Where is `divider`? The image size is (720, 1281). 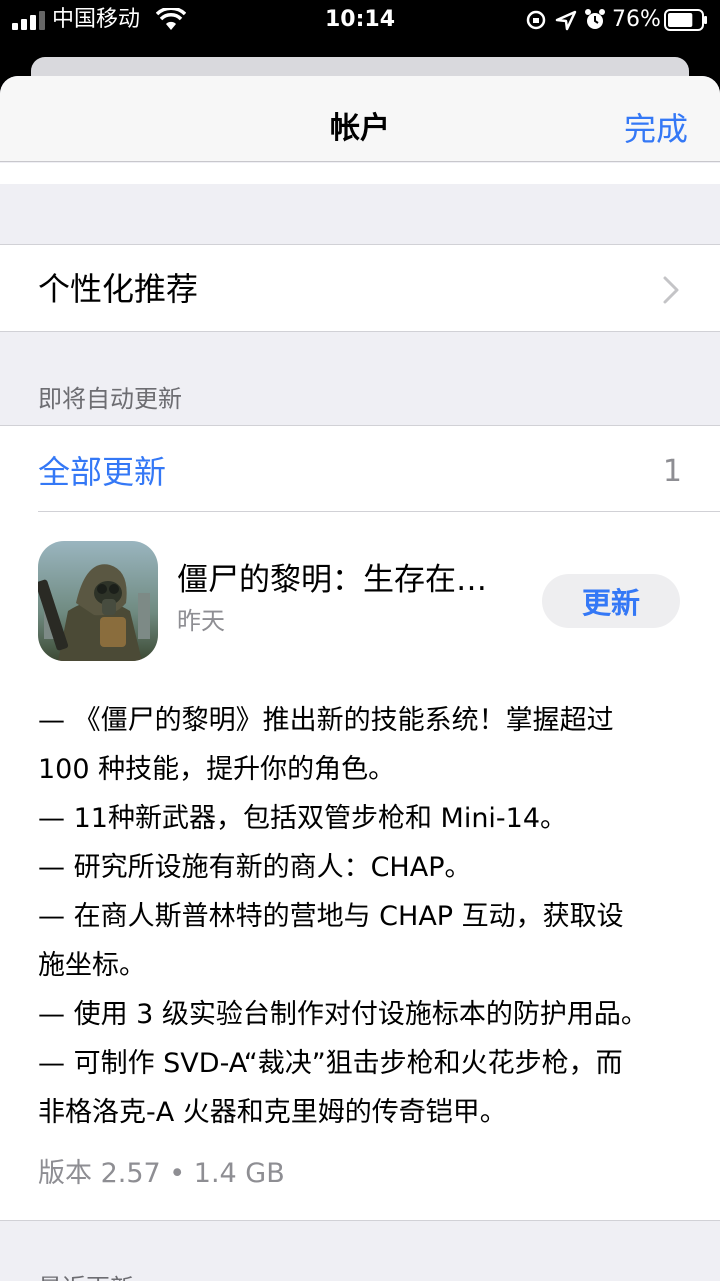 divider is located at coordinates (379, 511).